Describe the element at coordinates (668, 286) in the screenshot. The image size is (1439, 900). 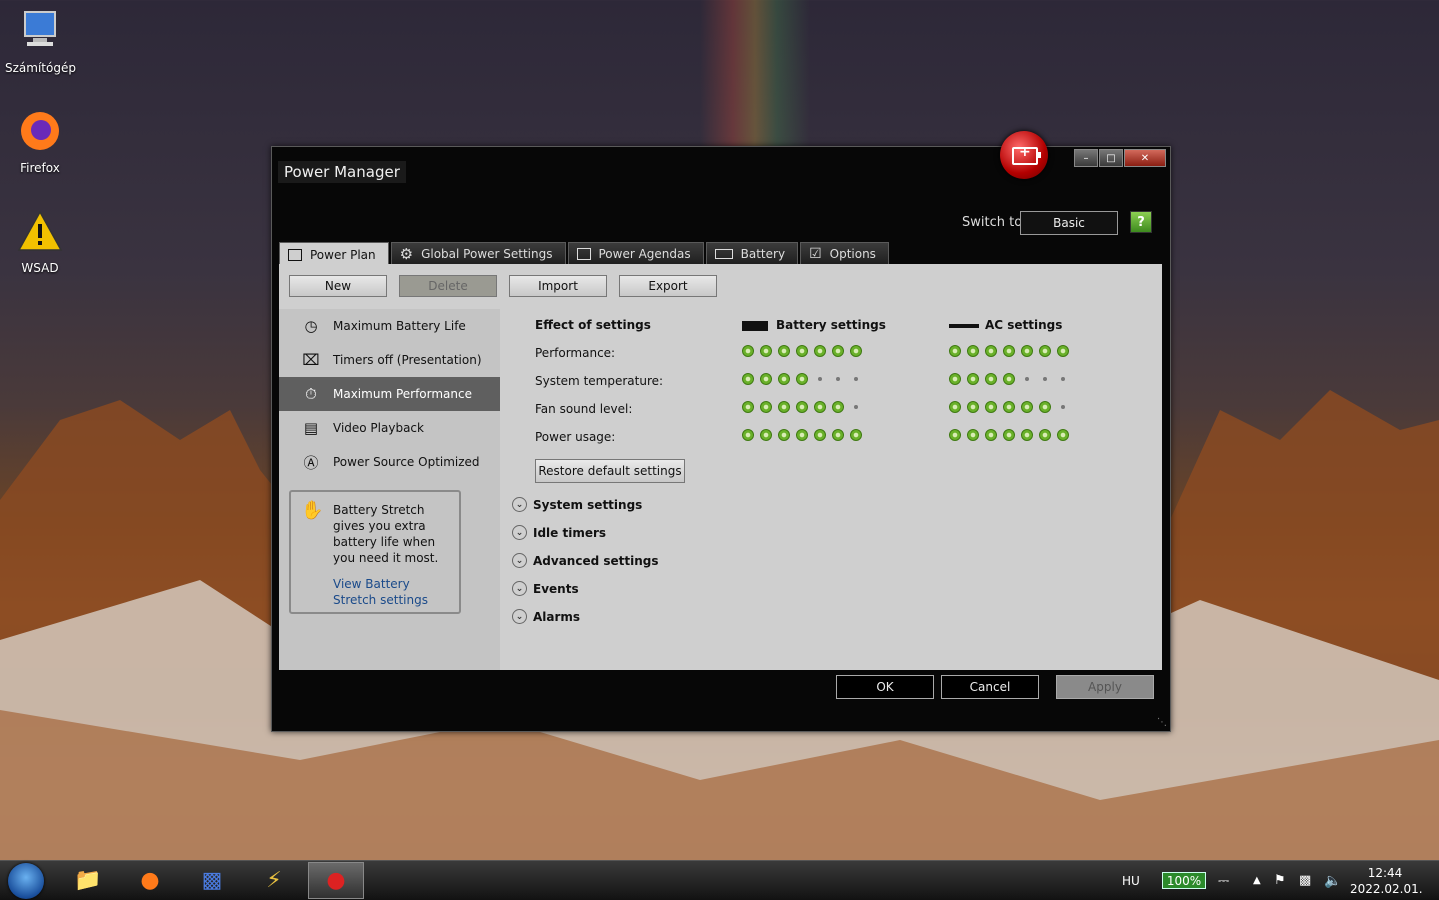
I see `export-button: Export` at that location.